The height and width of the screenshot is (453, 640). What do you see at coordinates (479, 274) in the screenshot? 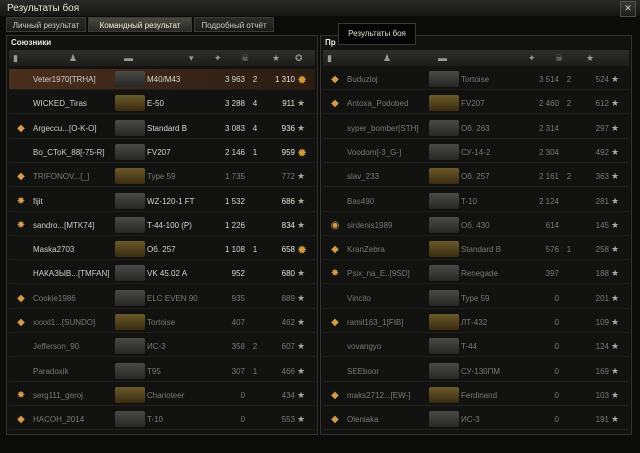
I see `vehicle-name: Renegade` at bounding box center [479, 274].